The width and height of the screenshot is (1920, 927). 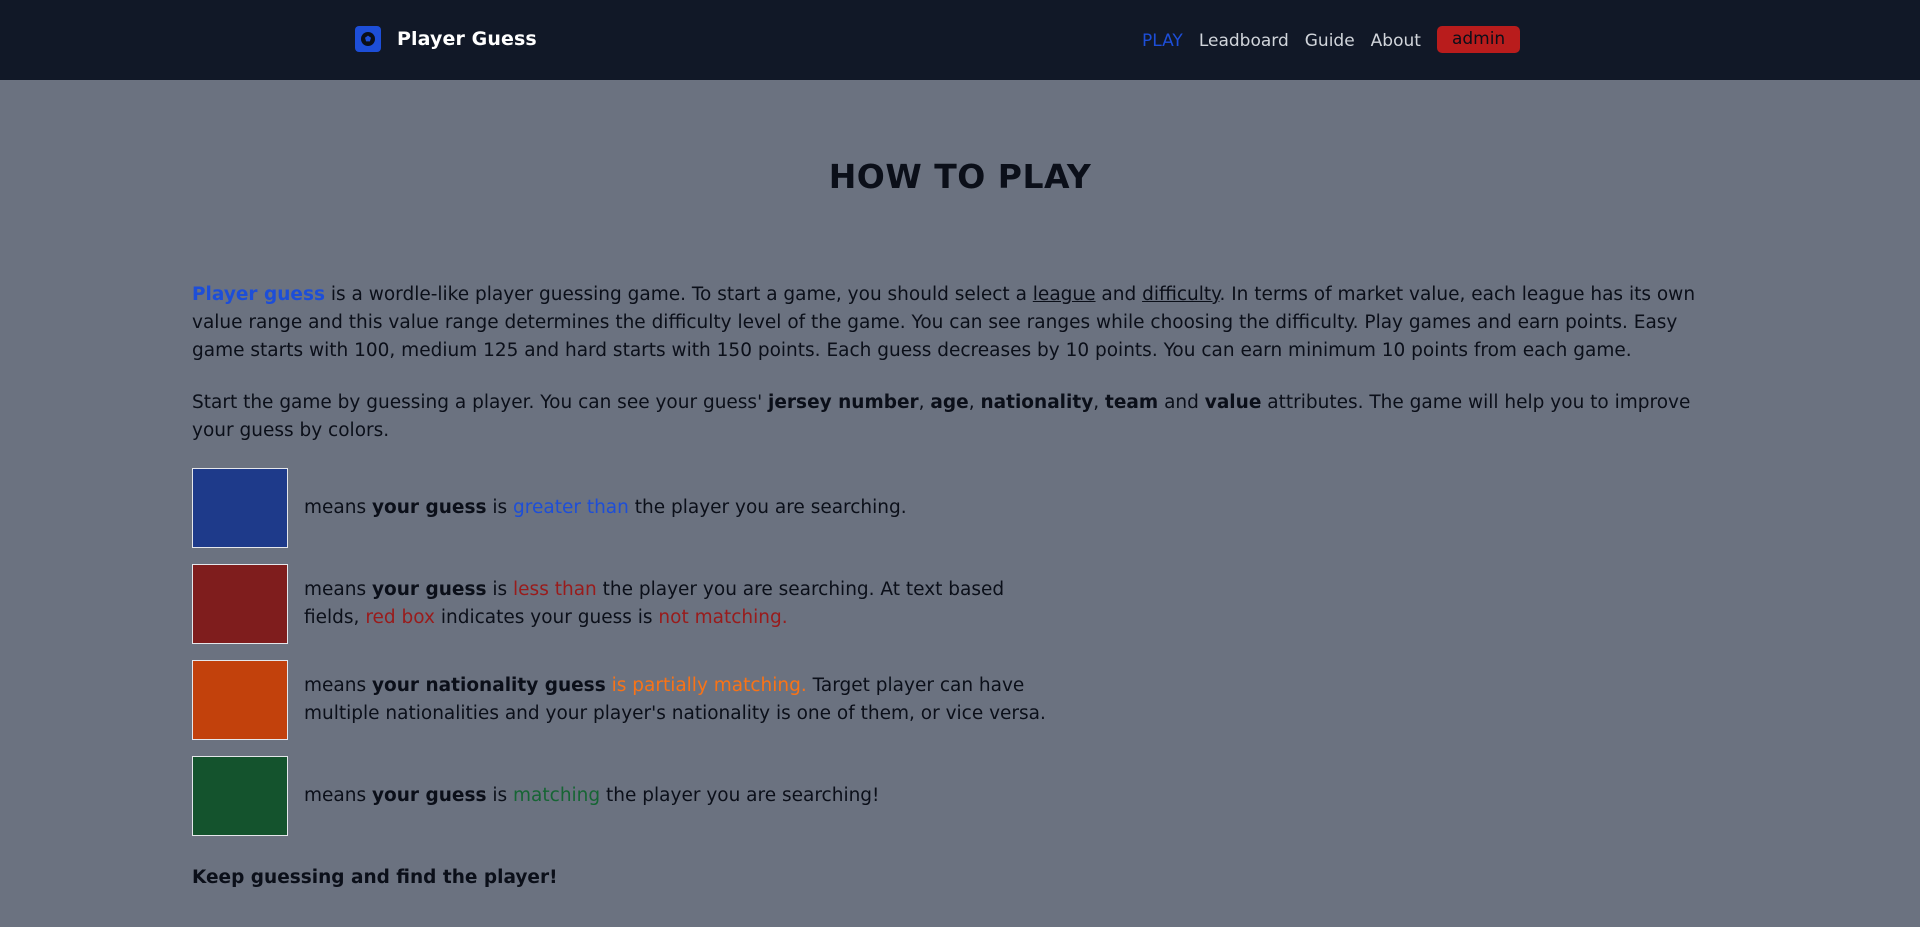 I want to click on nav-link-guide: Guide, so click(x=1330, y=41).